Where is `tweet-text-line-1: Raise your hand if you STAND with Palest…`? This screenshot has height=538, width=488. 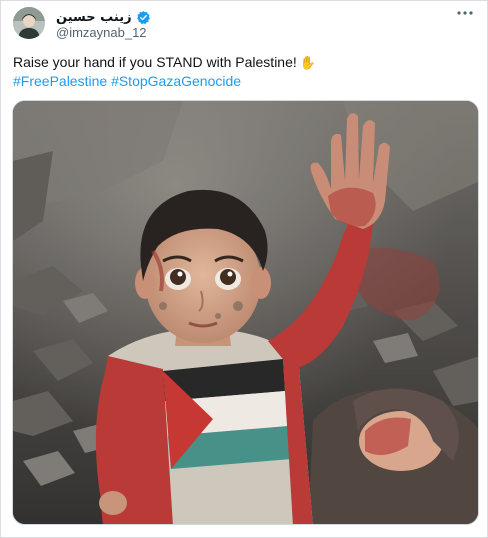 tweet-text-line-1: Raise your hand if you STAND with Palest… is located at coordinates (243, 62).